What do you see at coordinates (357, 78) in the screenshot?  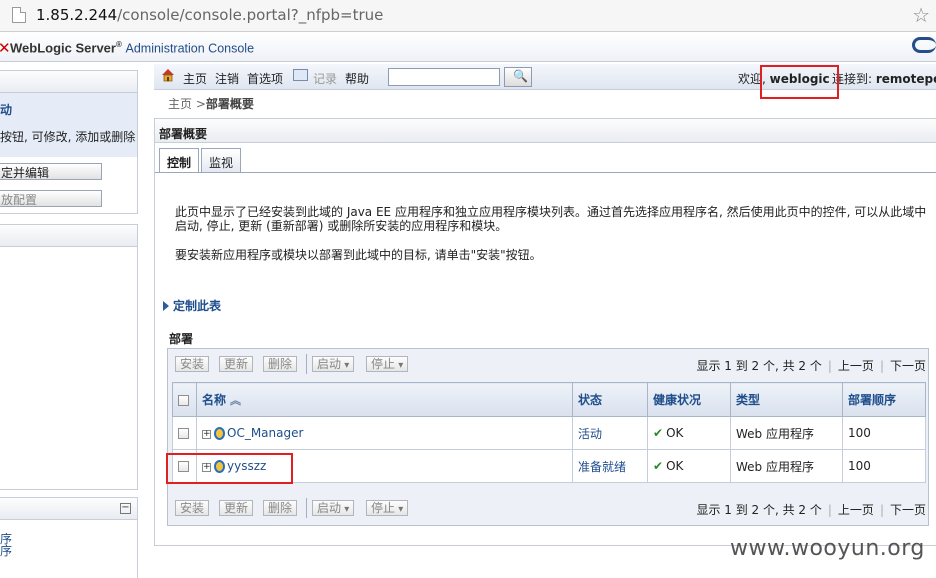 I see `help-link: 帮助` at bounding box center [357, 78].